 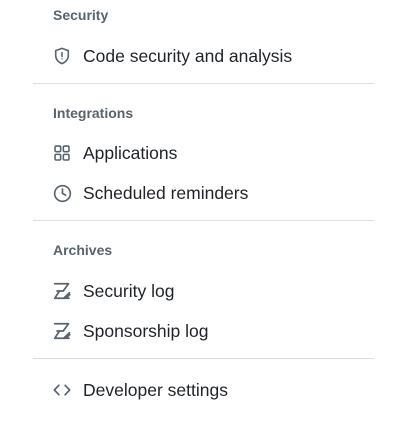 I want to click on sidebar-item-scheduled-reminders: Scheduled reminders, so click(x=209, y=193).